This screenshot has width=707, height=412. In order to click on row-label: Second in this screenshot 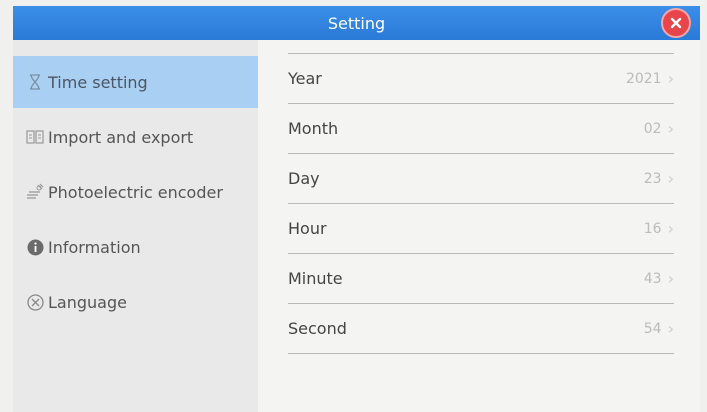, I will do `click(317, 328)`.